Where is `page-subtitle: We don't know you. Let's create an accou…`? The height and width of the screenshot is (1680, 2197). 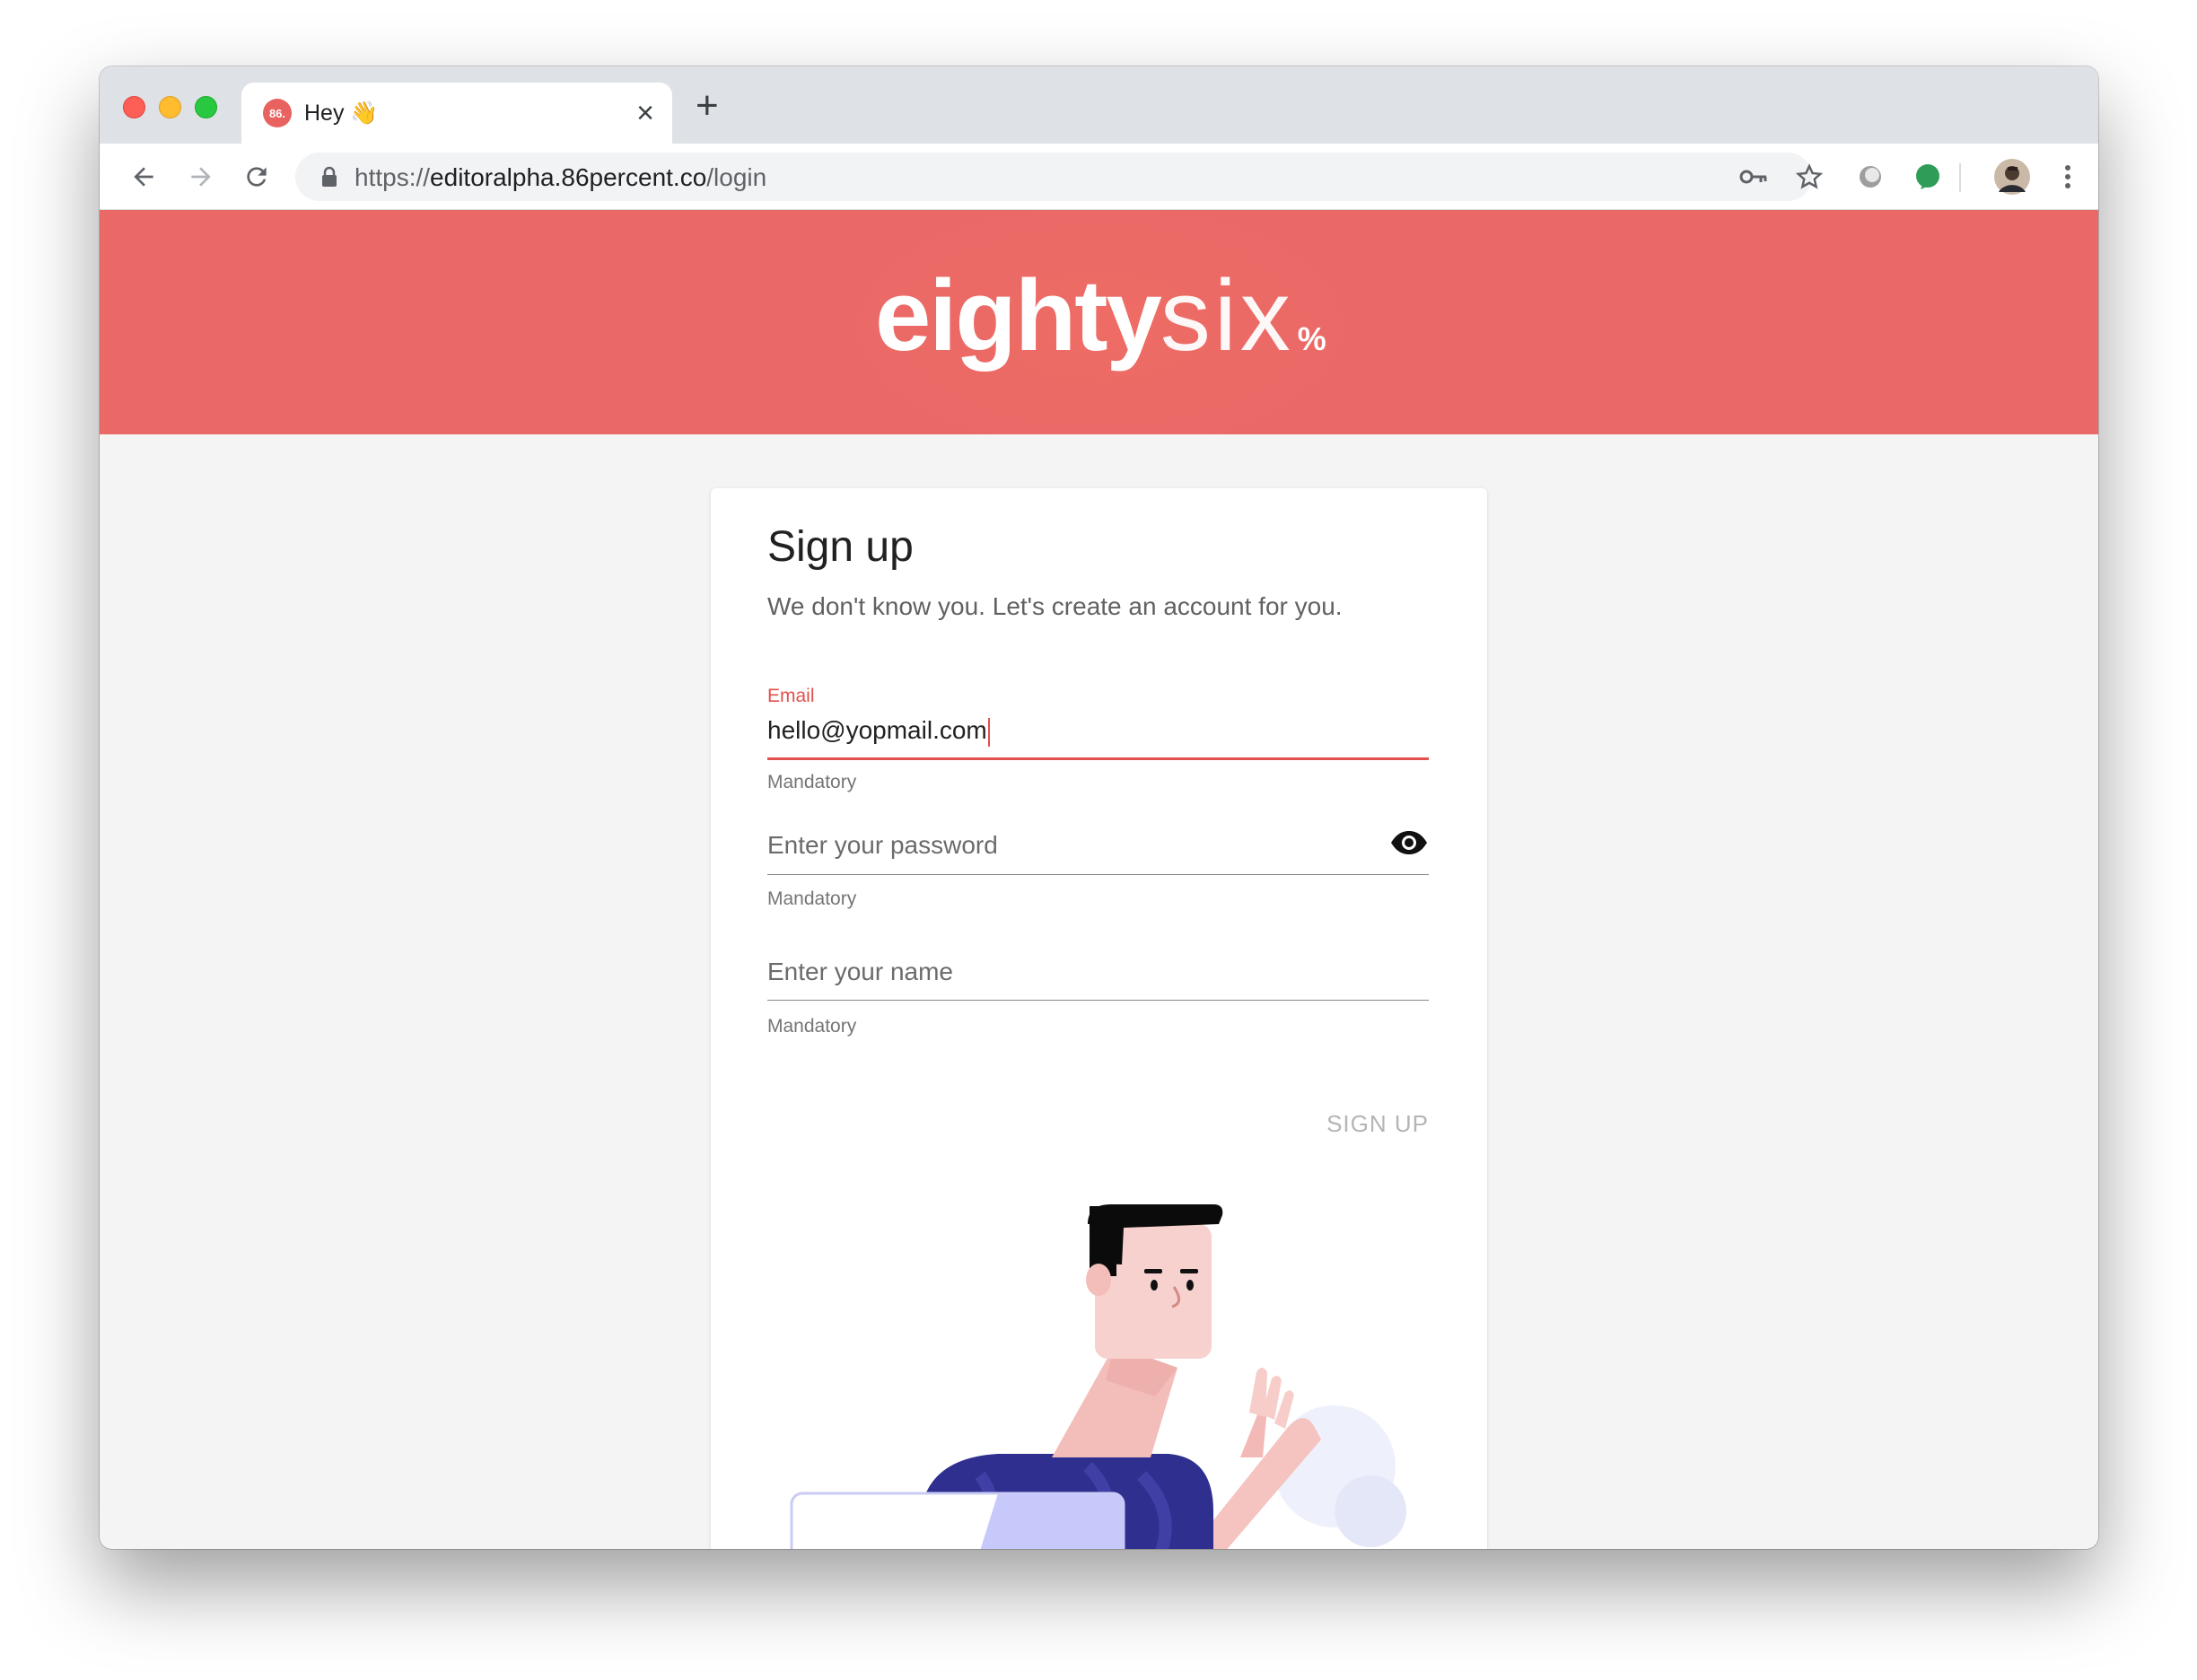 page-subtitle: We don't know you. Let's create an accou… is located at coordinates (1055, 606).